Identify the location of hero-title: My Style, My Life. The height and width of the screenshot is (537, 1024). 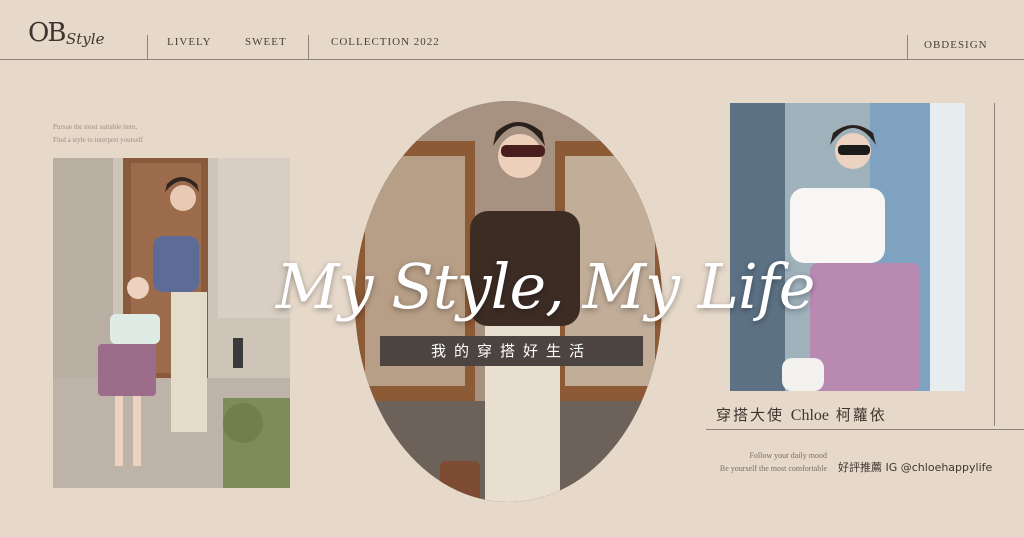
(545, 286).